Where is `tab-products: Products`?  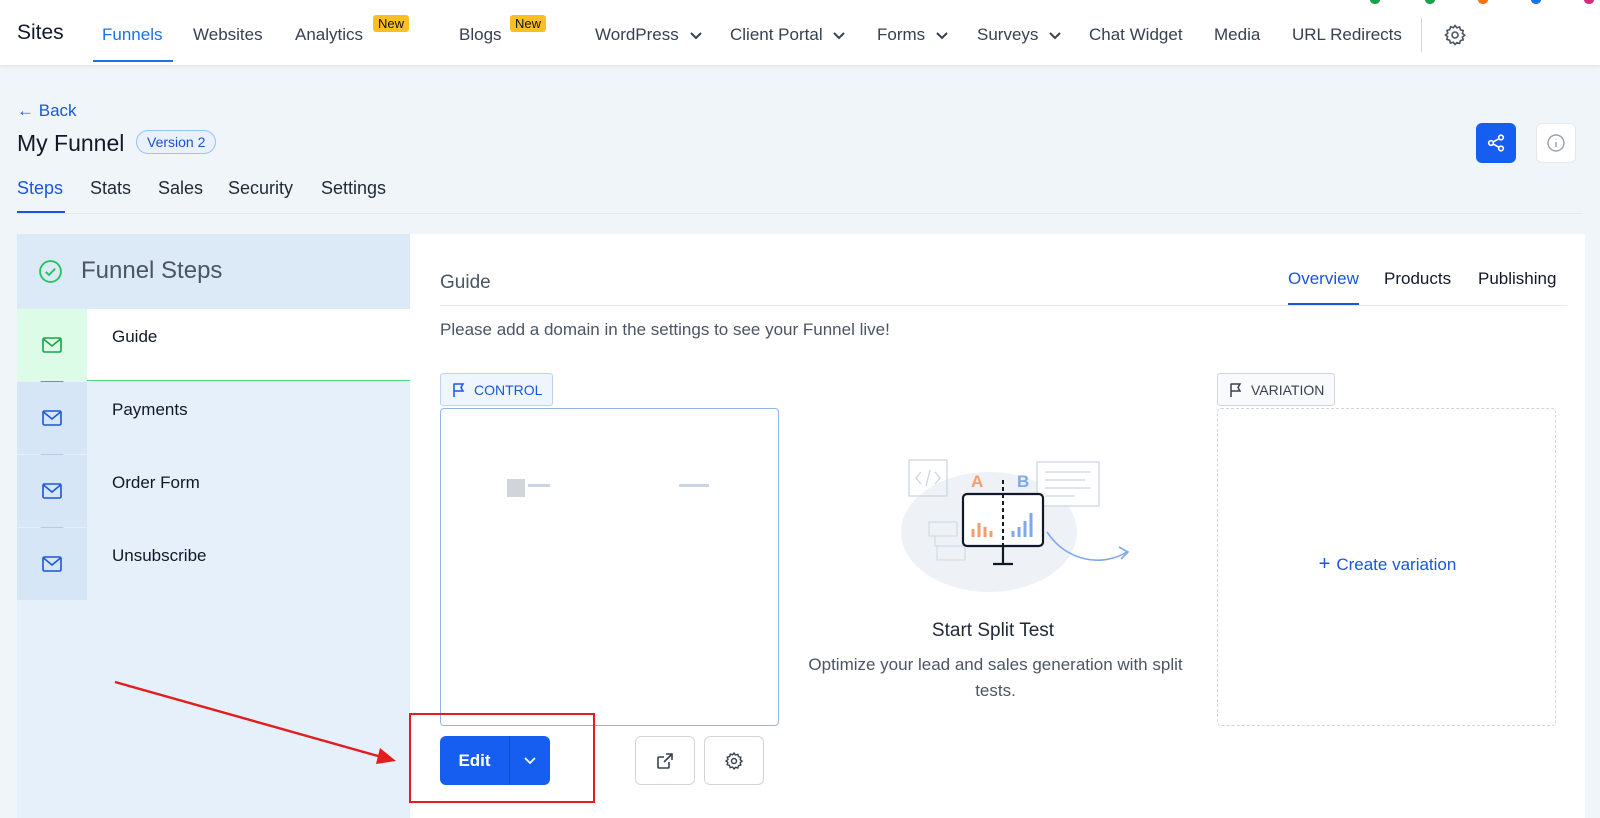
tab-products: Products is located at coordinates (1417, 279).